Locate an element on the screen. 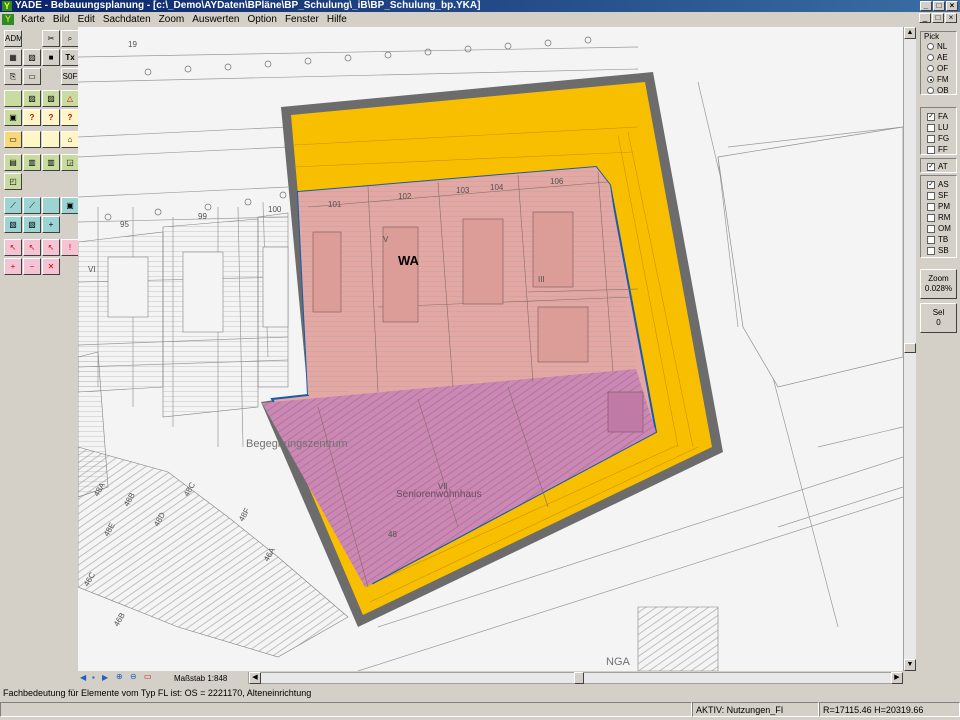  doc-close-button: × is located at coordinates (951, 18).